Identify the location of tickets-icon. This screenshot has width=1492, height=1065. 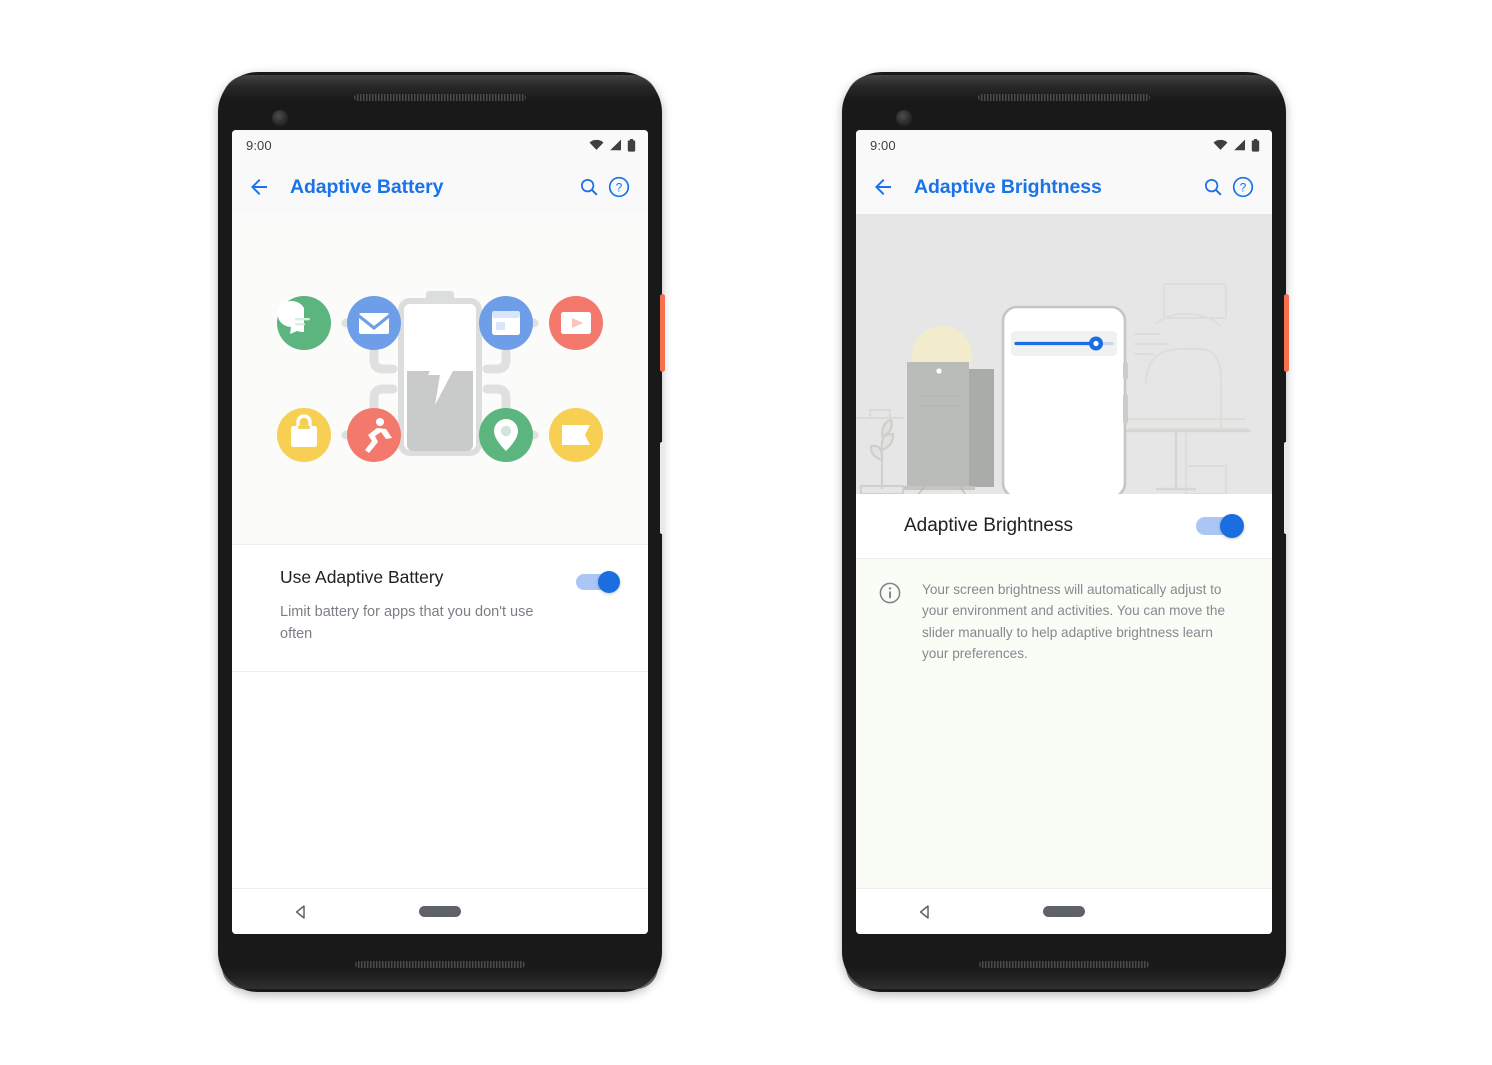
(576, 435).